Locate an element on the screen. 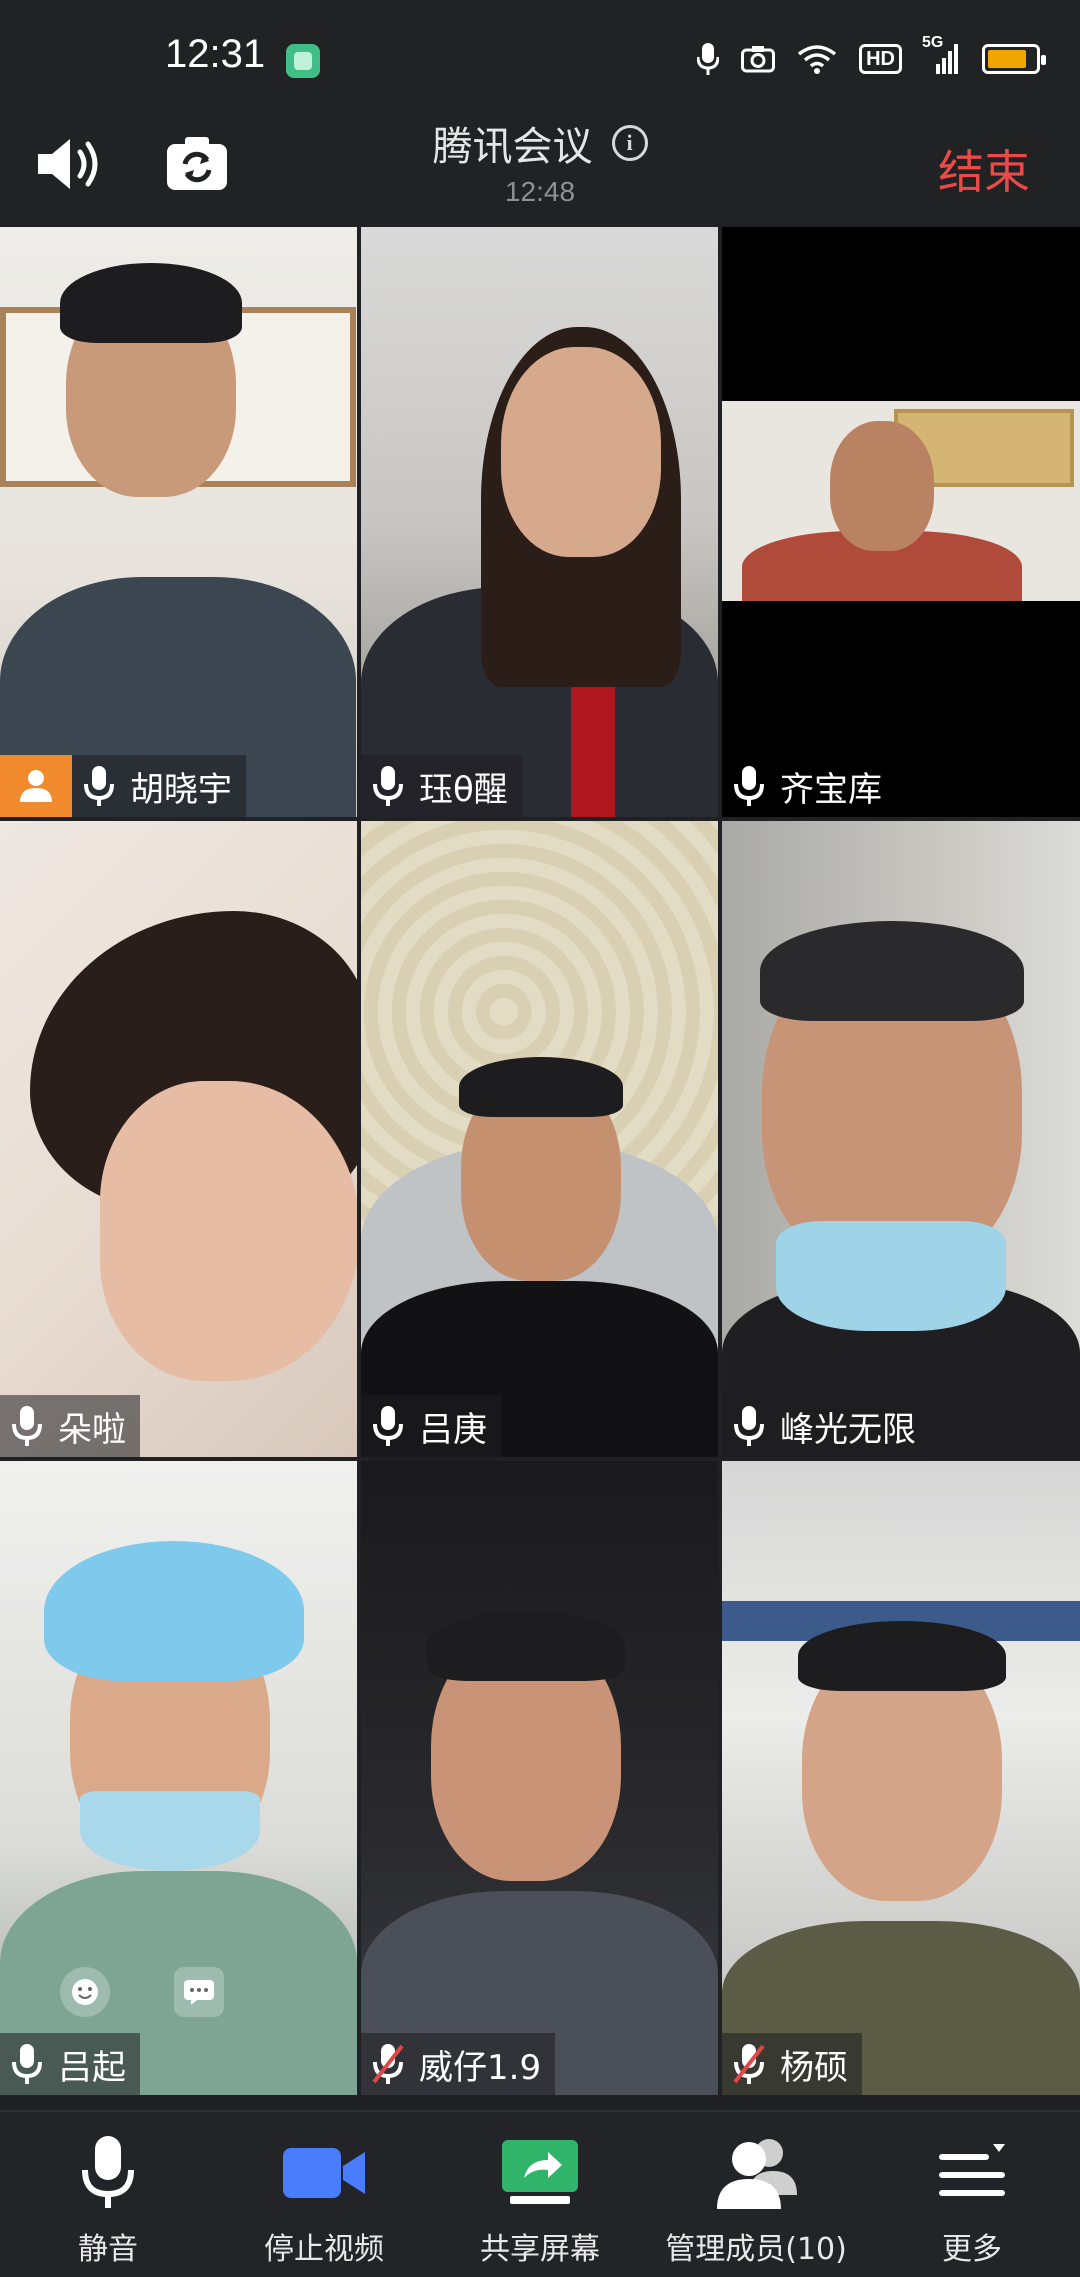  more-button: 更多 is located at coordinates (972, 2194).